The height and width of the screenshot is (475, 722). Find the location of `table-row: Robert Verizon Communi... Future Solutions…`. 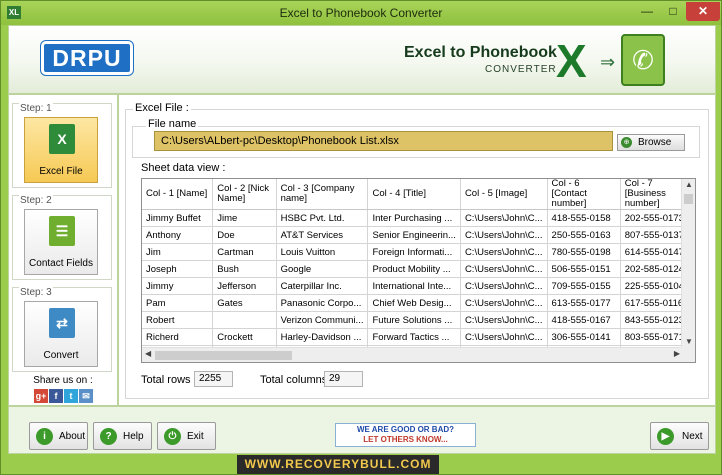

table-row: Robert Verizon Communi... Future Solutions… is located at coordinates (418, 320).